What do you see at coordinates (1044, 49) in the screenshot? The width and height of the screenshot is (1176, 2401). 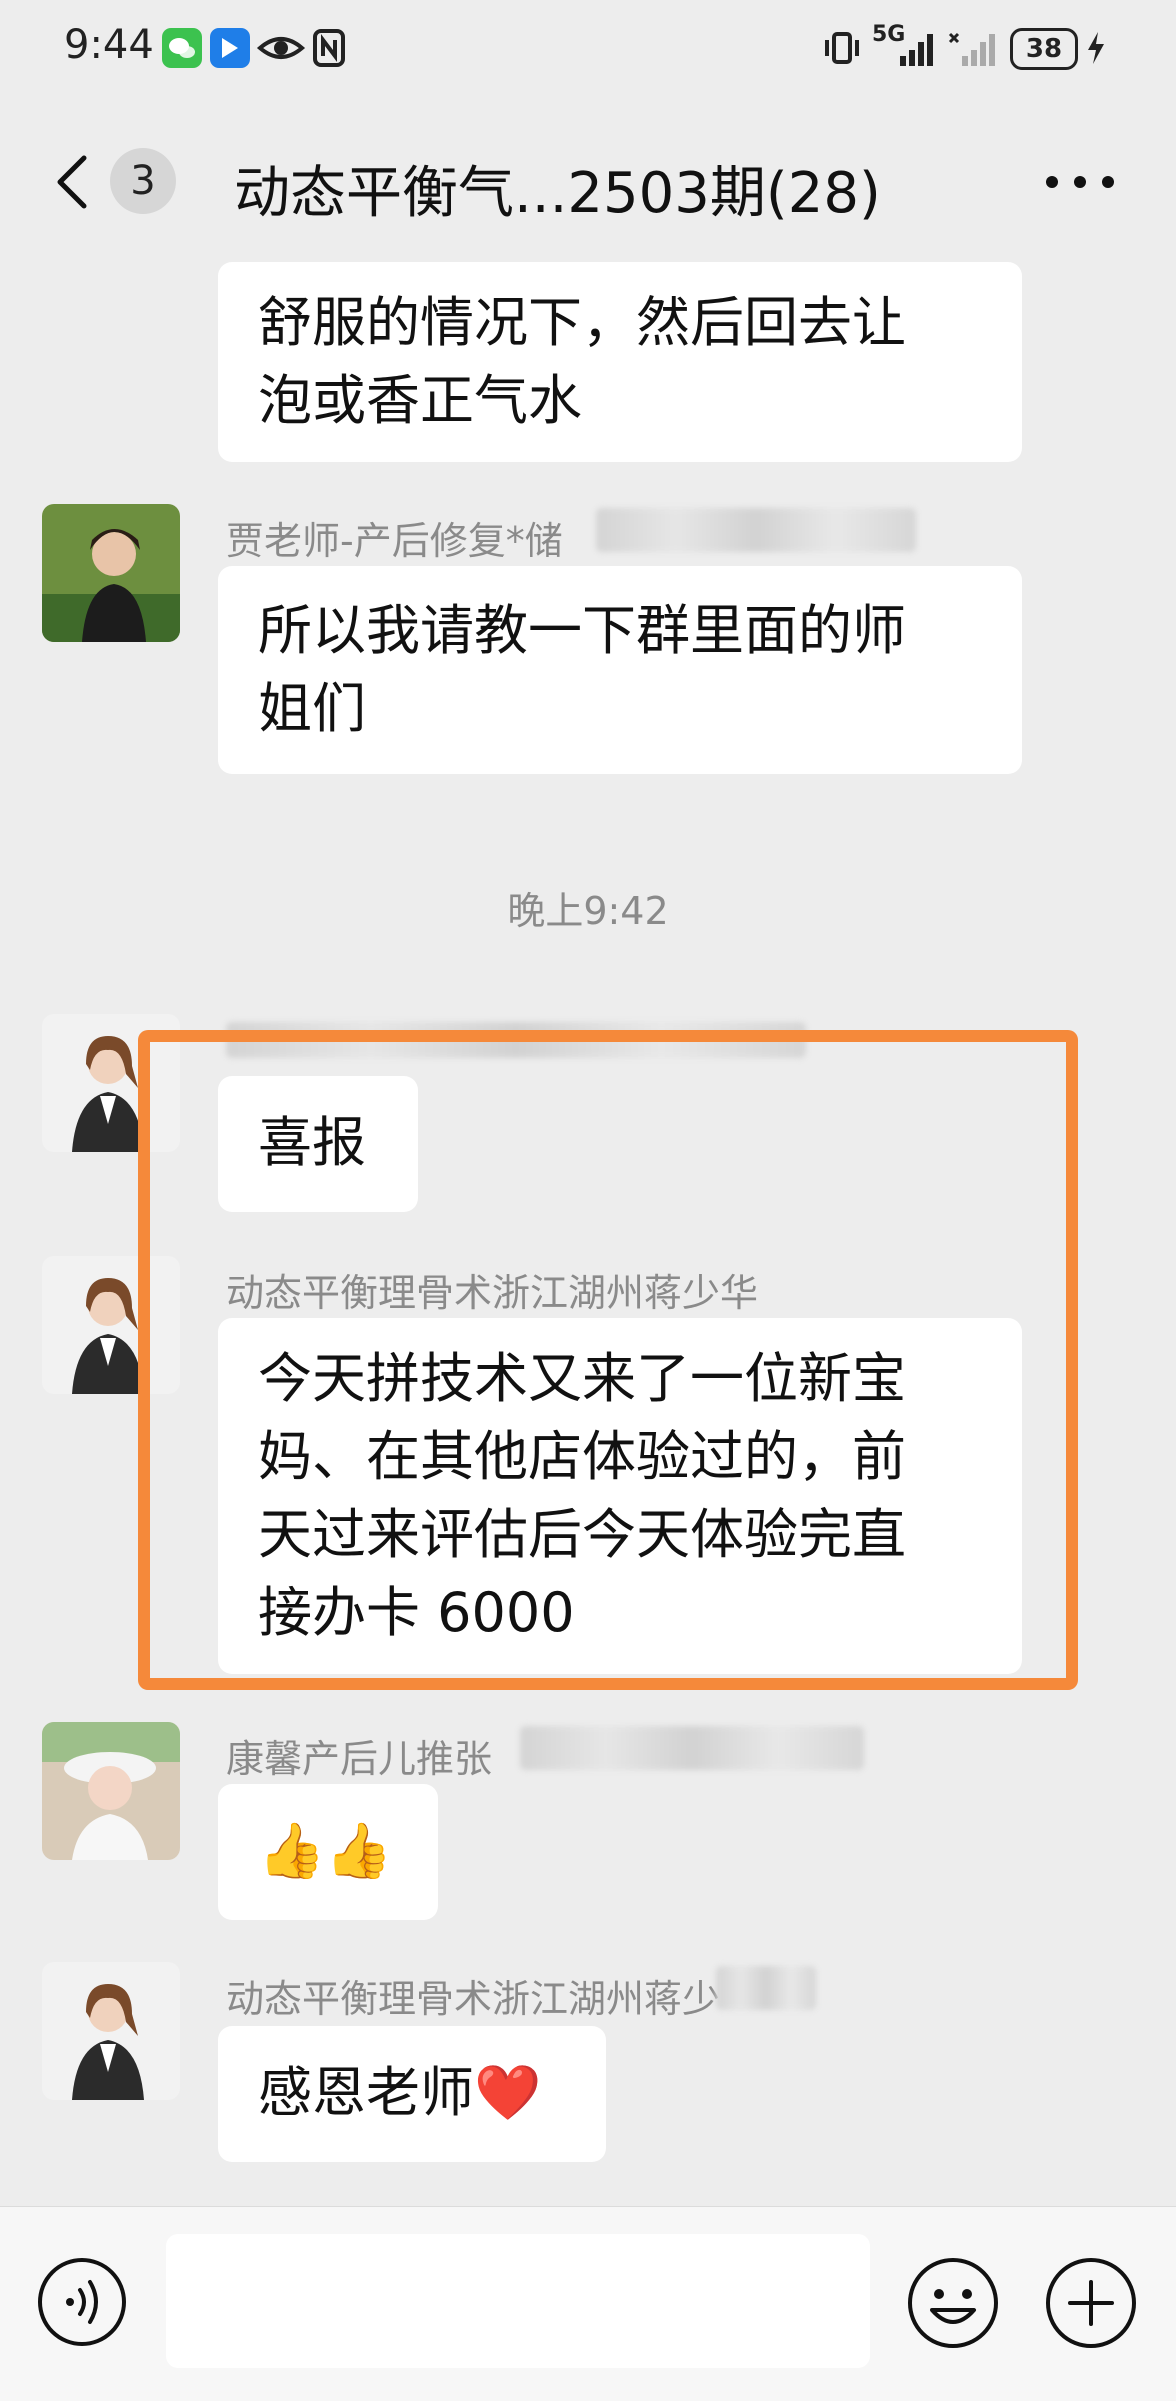 I see `battery-indicator: 38` at bounding box center [1044, 49].